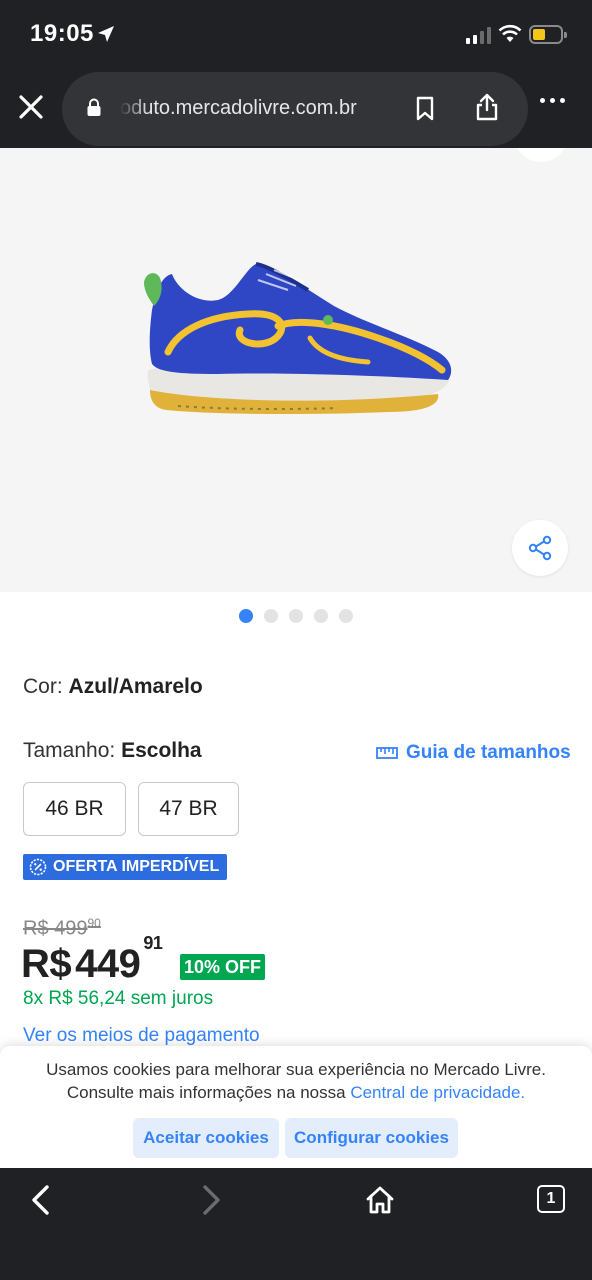  I want to click on size-label: Tamanho:, so click(69, 750).